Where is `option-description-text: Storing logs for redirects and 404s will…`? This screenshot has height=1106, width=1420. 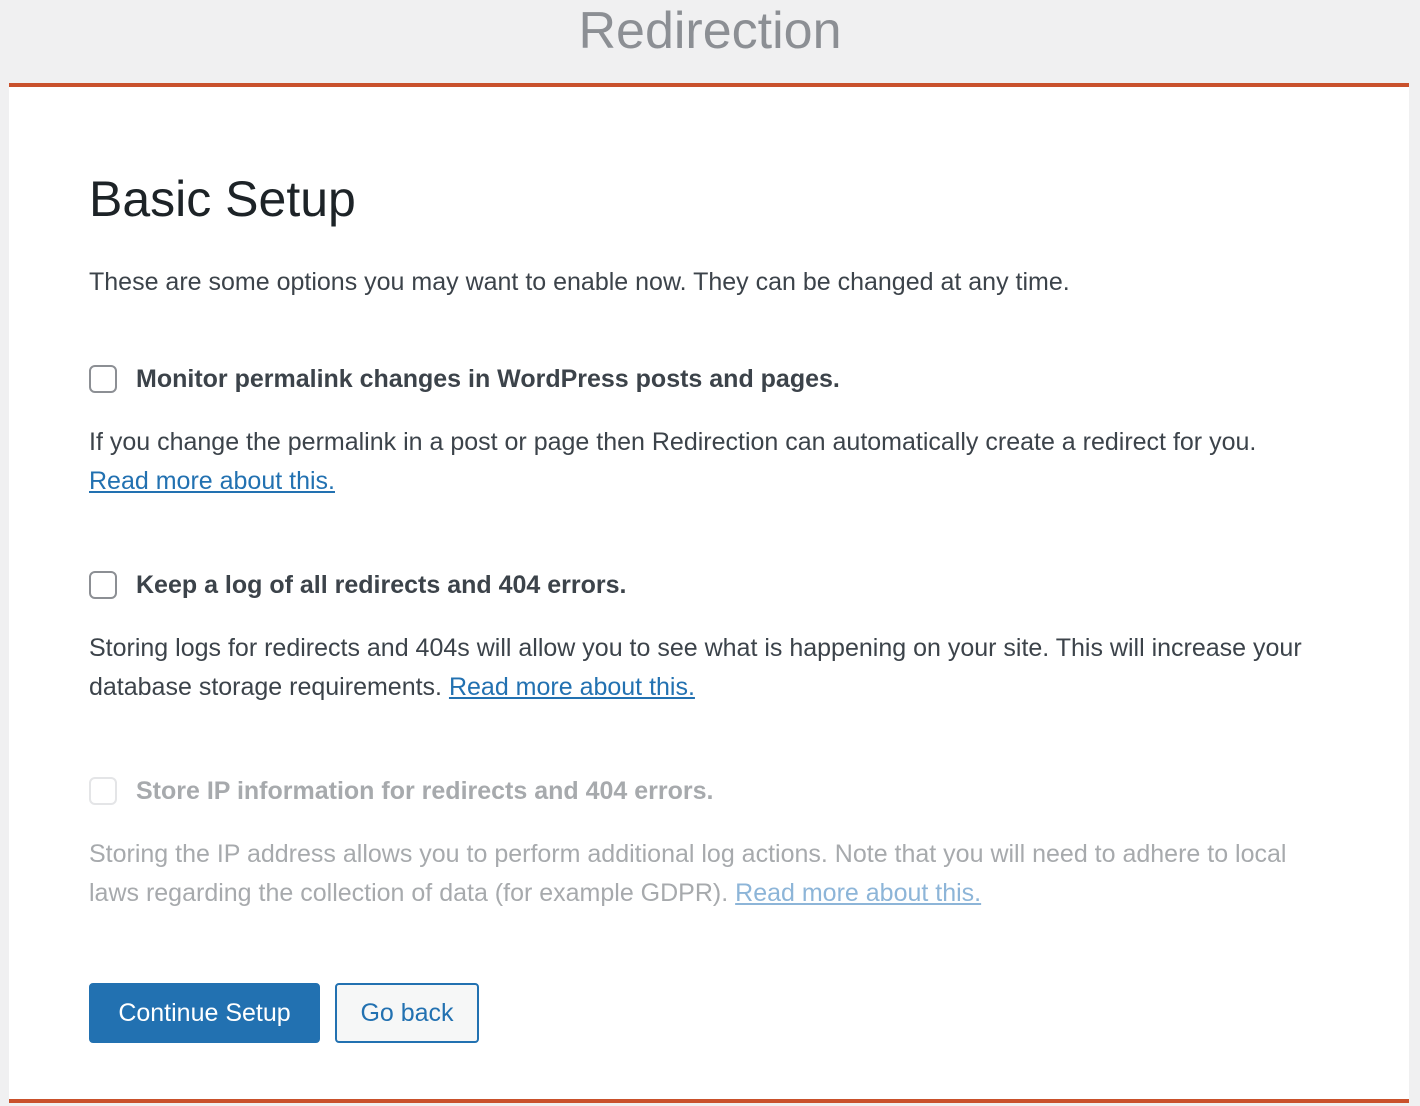
option-description-text: Storing logs for redirects and 404s will… is located at coordinates (695, 667).